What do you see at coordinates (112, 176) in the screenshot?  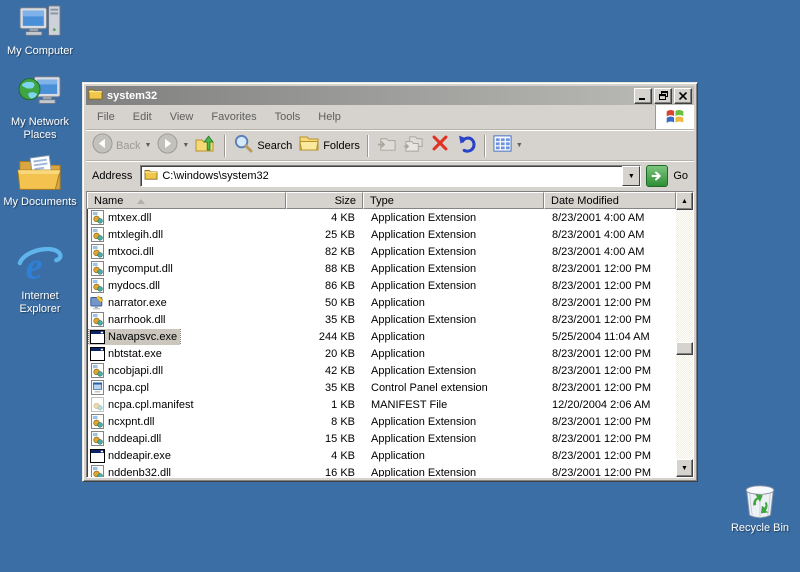 I see `address-label: Address` at bounding box center [112, 176].